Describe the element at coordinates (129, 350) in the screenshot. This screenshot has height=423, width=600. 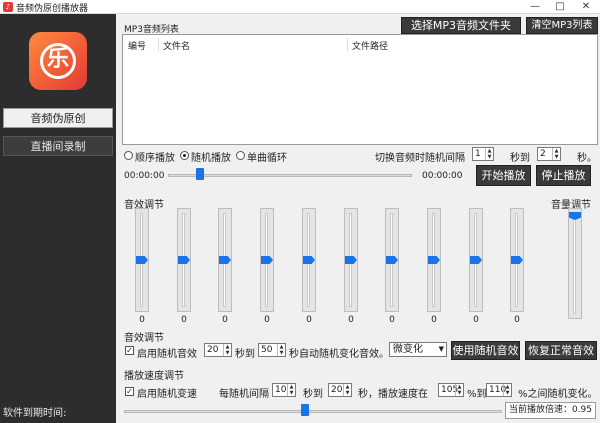
I see `effect-enable-checkbox: ✓` at that location.